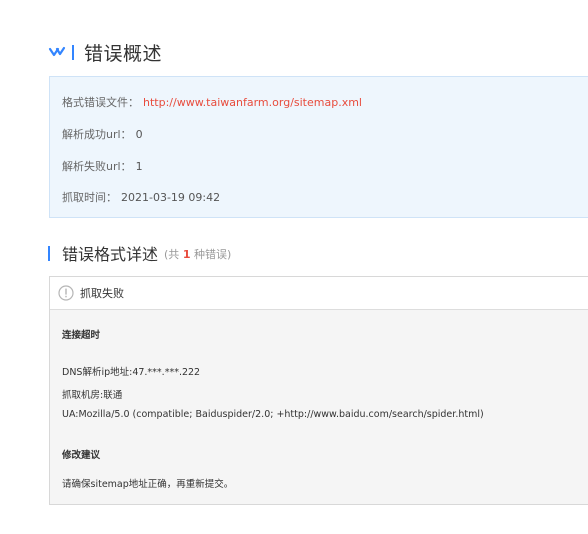 The width and height of the screenshot is (588, 534). What do you see at coordinates (92, 395) in the screenshot?
I see `crawl-room-info: 抓取机房:联通` at bounding box center [92, 395].